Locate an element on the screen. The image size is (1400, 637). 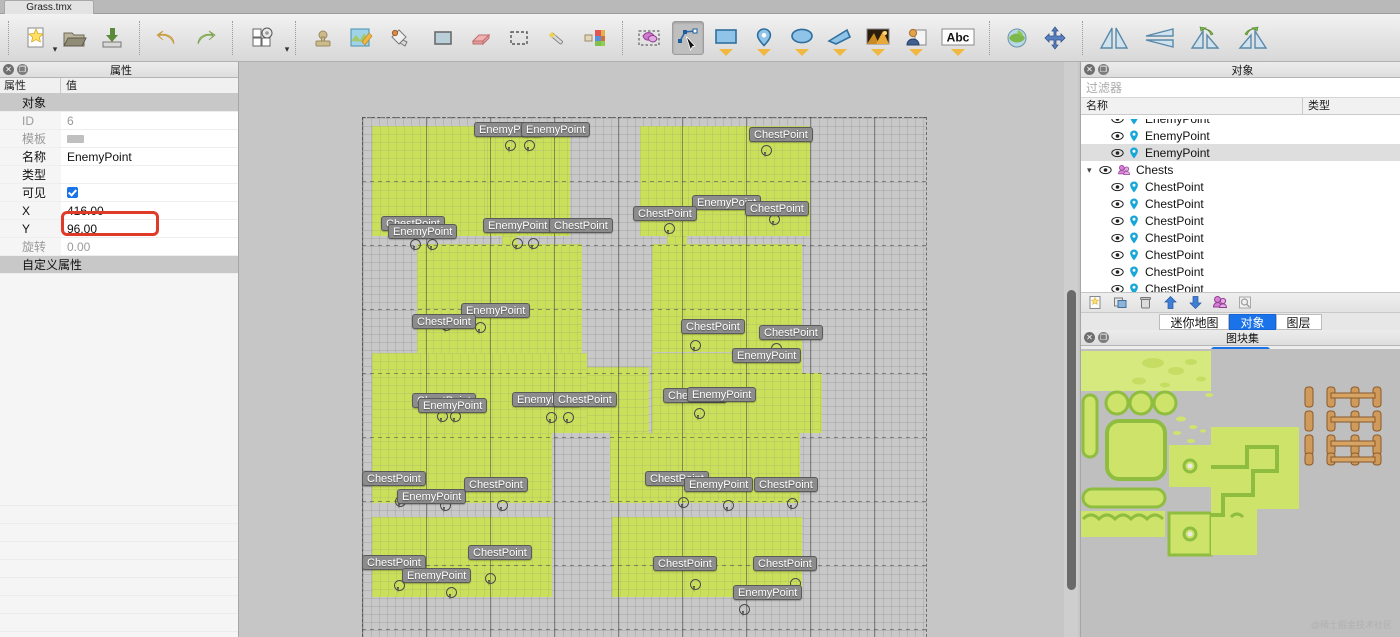
select-objects-icon is located at coordinates (650, 38).